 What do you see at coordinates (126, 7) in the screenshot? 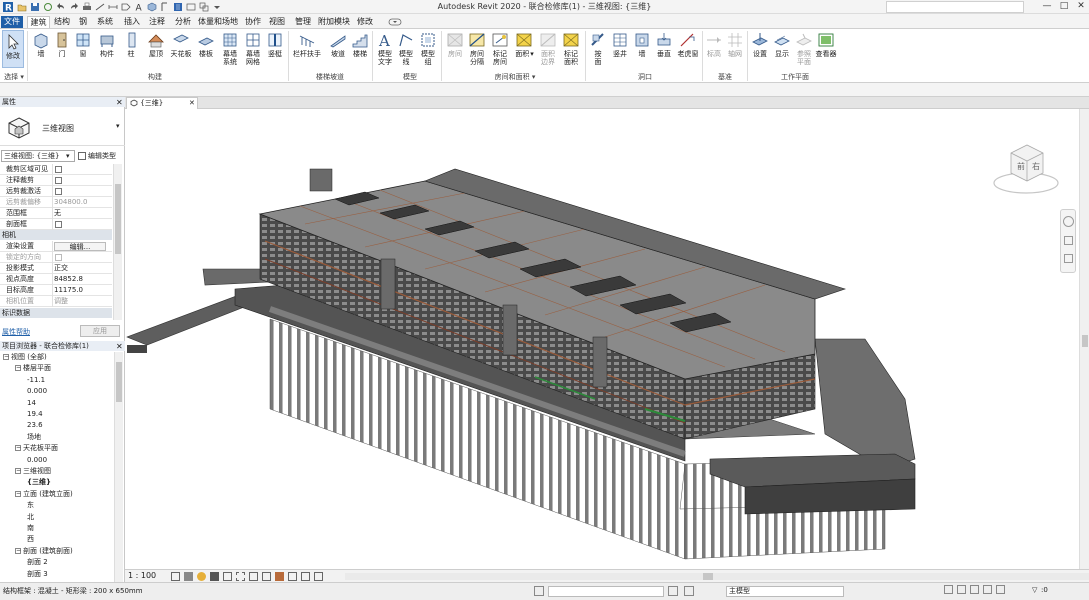
I see `tag-icon` at bounding box center [126, 7].